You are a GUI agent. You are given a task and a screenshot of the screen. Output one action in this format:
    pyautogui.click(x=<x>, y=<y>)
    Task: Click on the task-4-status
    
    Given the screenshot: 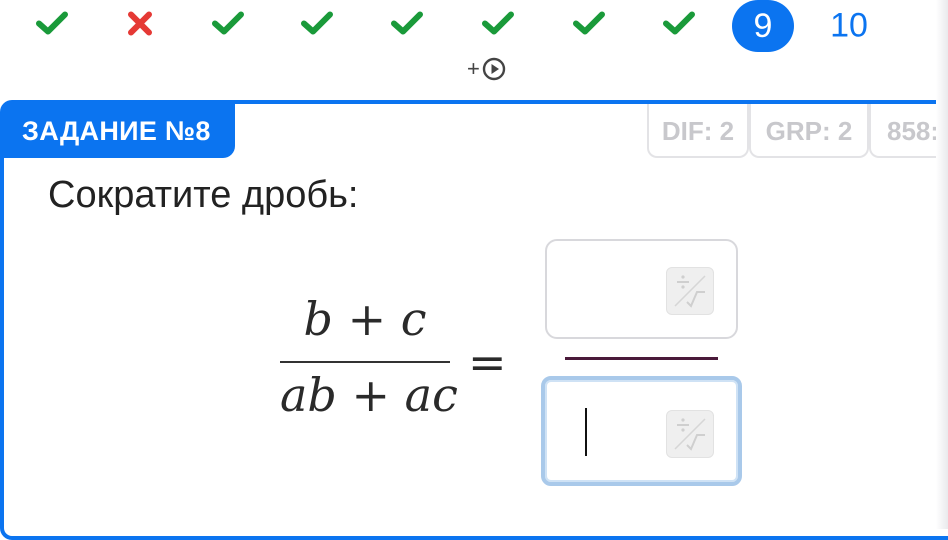 What is the action you would take?
    pyautogui.click(x=317, y=26)
    